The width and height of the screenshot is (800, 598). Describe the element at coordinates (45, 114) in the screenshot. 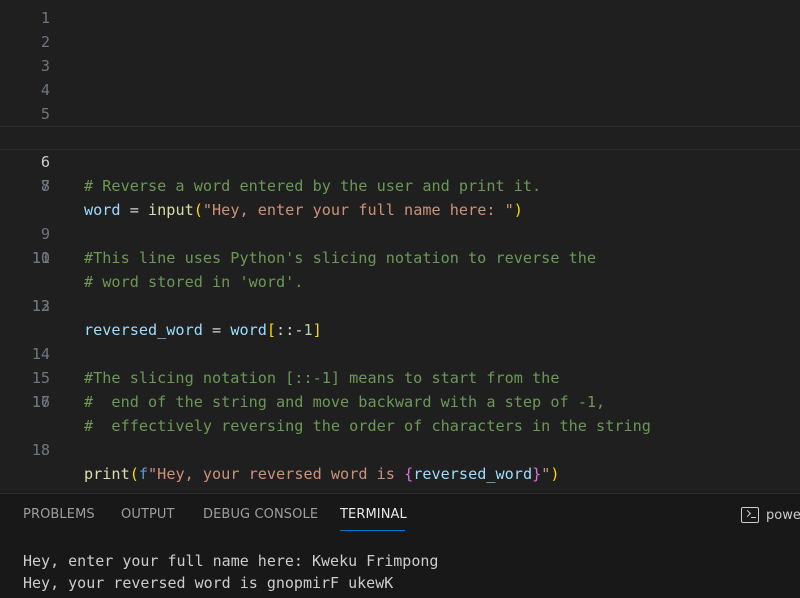

I see `line-number: 5` at that location.